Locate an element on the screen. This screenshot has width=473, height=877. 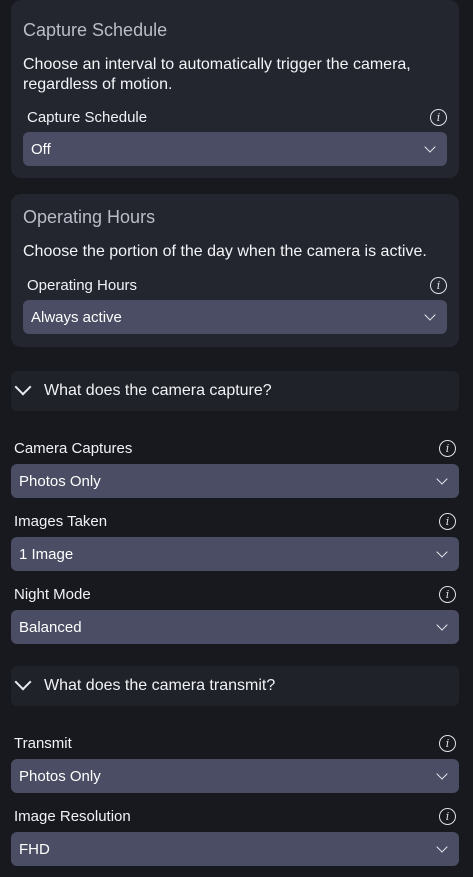
capture-section-toggle: What does the camera capture? is located at coordinates (235, 391).